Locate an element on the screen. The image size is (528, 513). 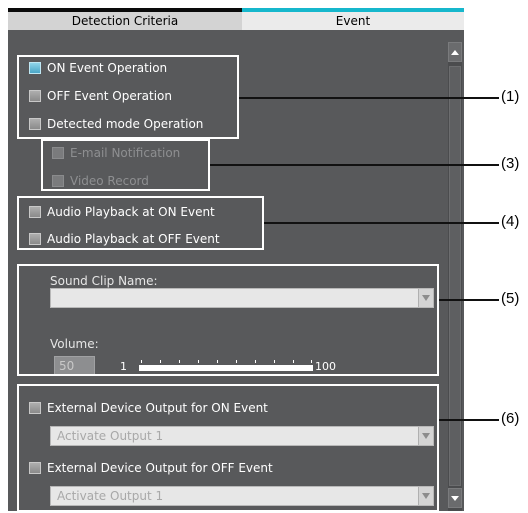
arrow-up-icon is located at coordinates (455, 52).